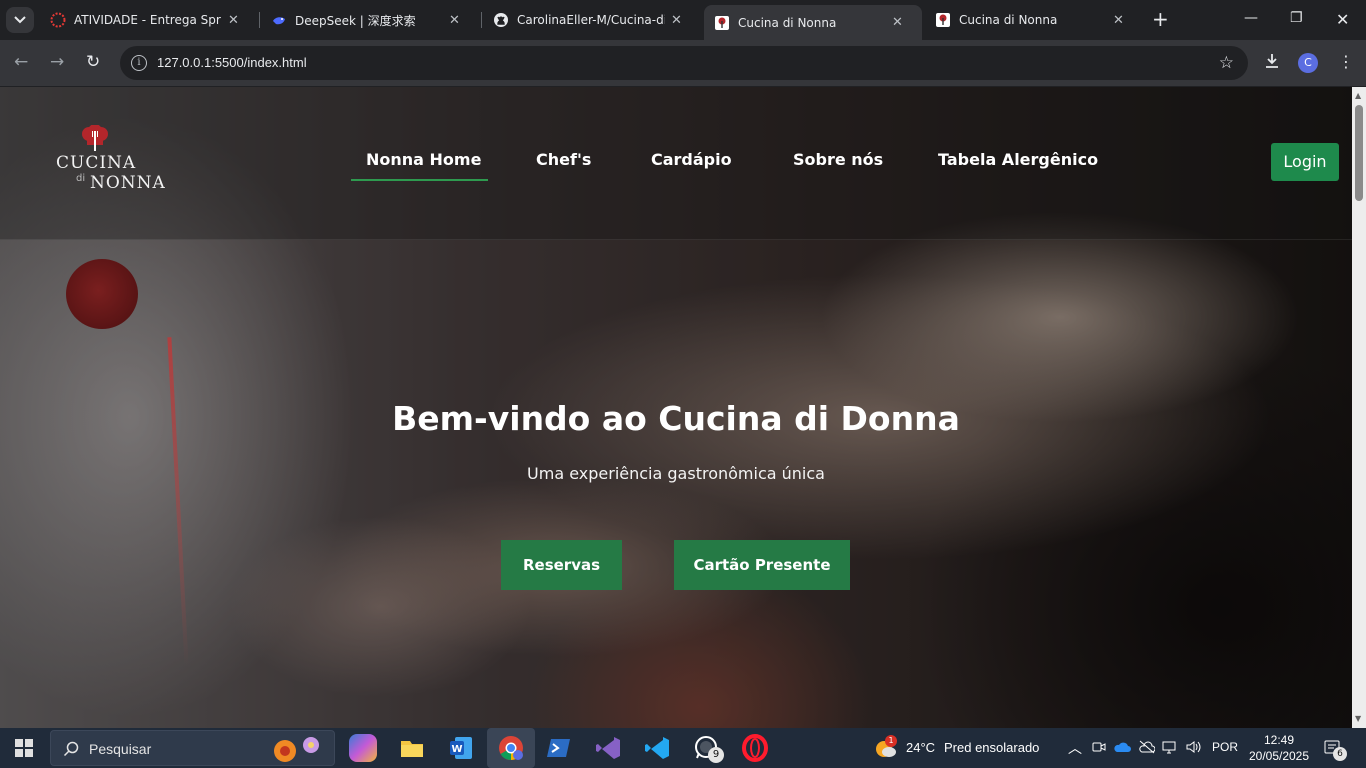  Describe the element at coordinates (1226, 63) in the screenshot. I see `bookmark-star-icon: ☆` at that location.